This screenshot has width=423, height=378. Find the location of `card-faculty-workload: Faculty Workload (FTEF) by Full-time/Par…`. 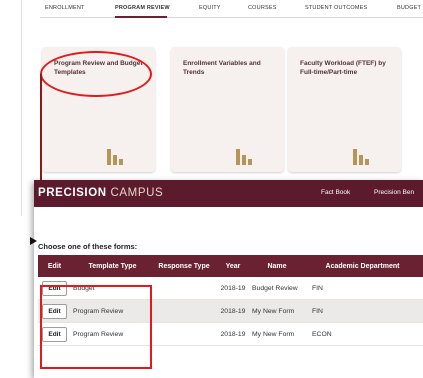

card-faculty-workload: Faculty Workload (FTEF) by Full-time/Par… is located at coordinates (344, 109).